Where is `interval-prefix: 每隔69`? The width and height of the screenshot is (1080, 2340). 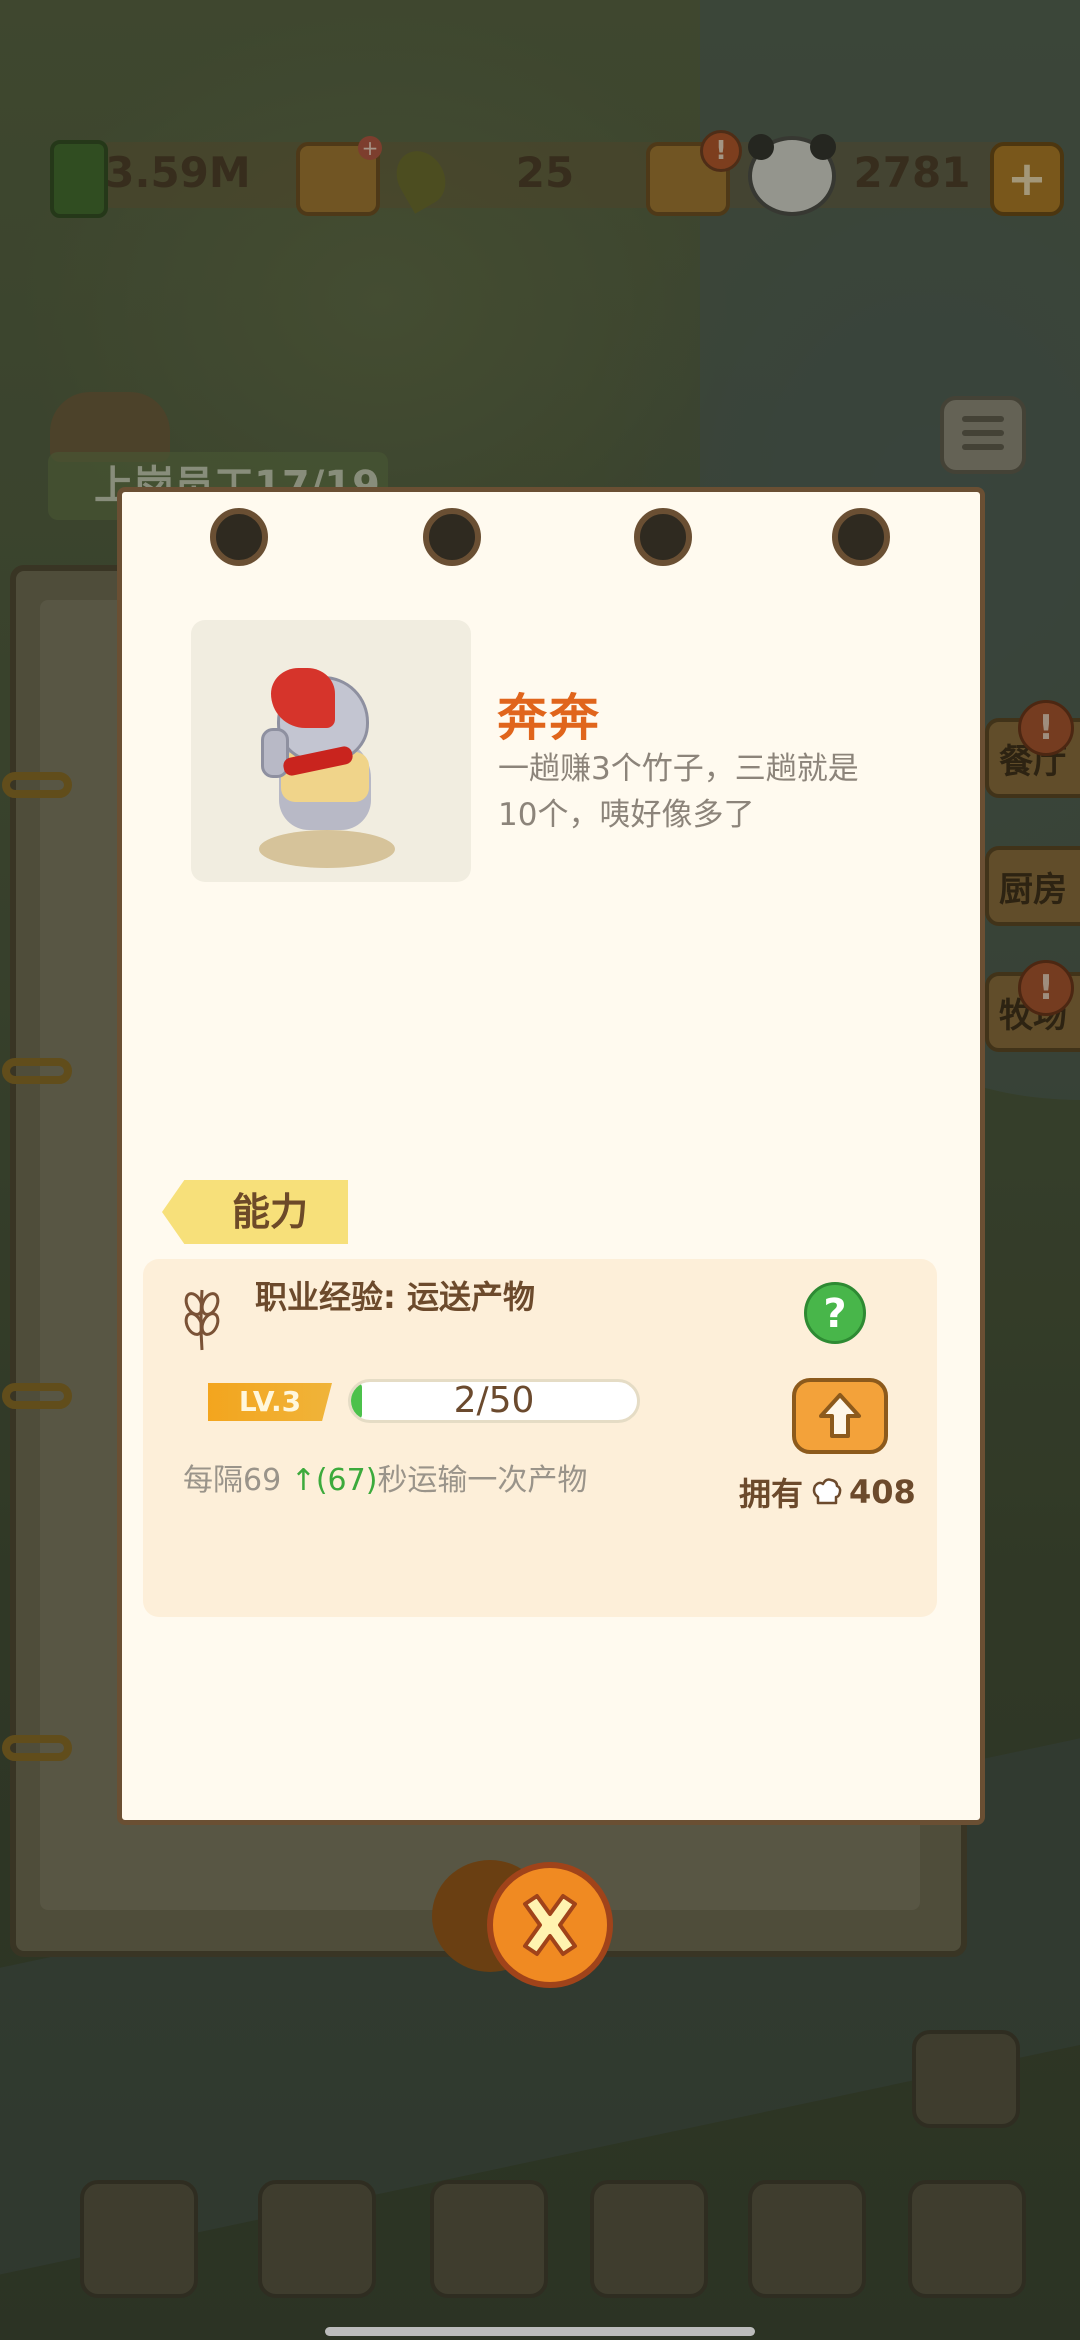 interval-prefix: 每隔69 is located at coordinates (237, 1480).